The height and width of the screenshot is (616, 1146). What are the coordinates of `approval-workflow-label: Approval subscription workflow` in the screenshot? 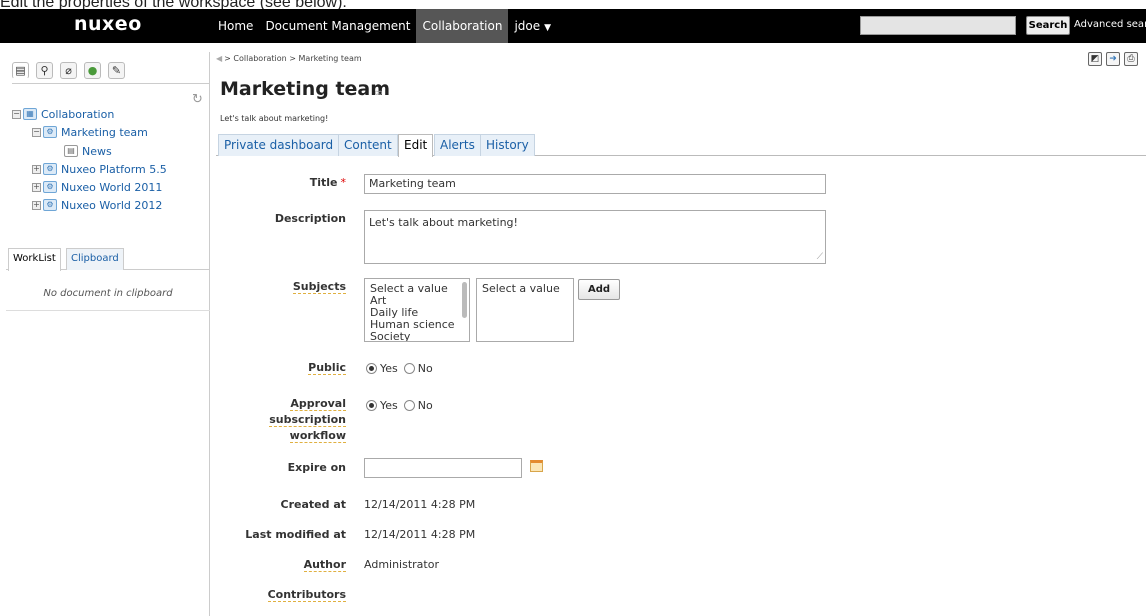 It's located at (307, 420).